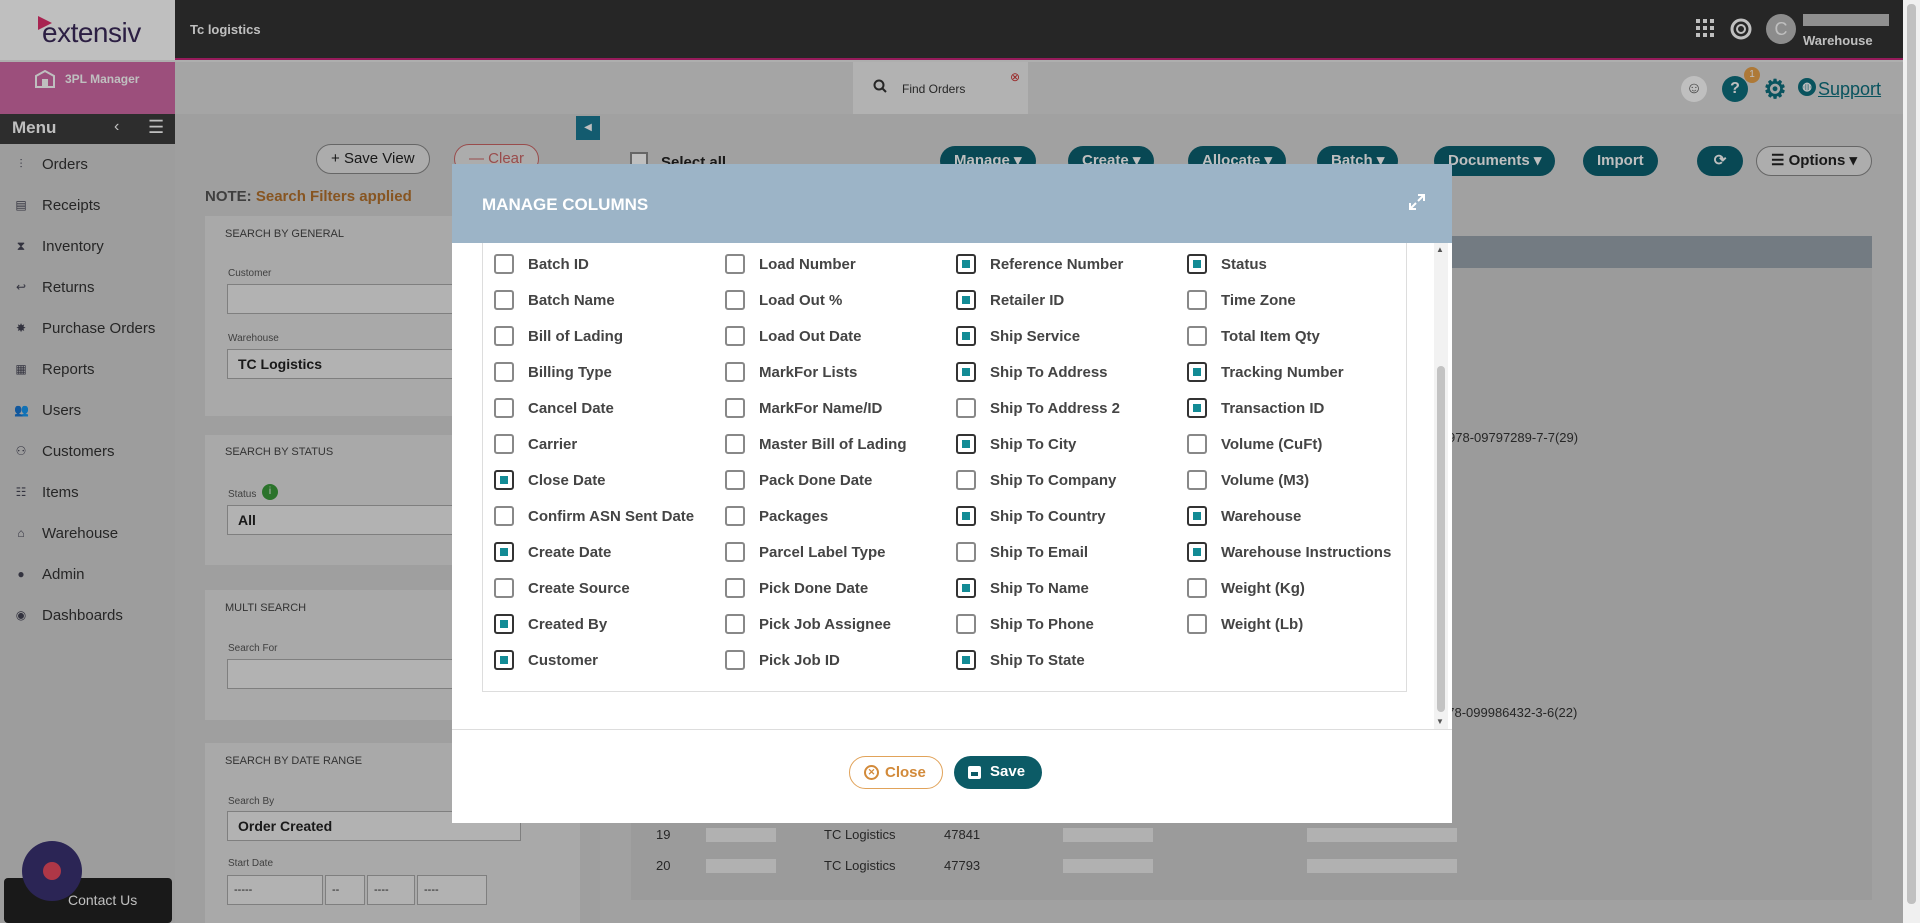 The width and height of the screenshot is (1920, 923). I want to click on column-option-batch-name: Batch Name, so click(604, 300).